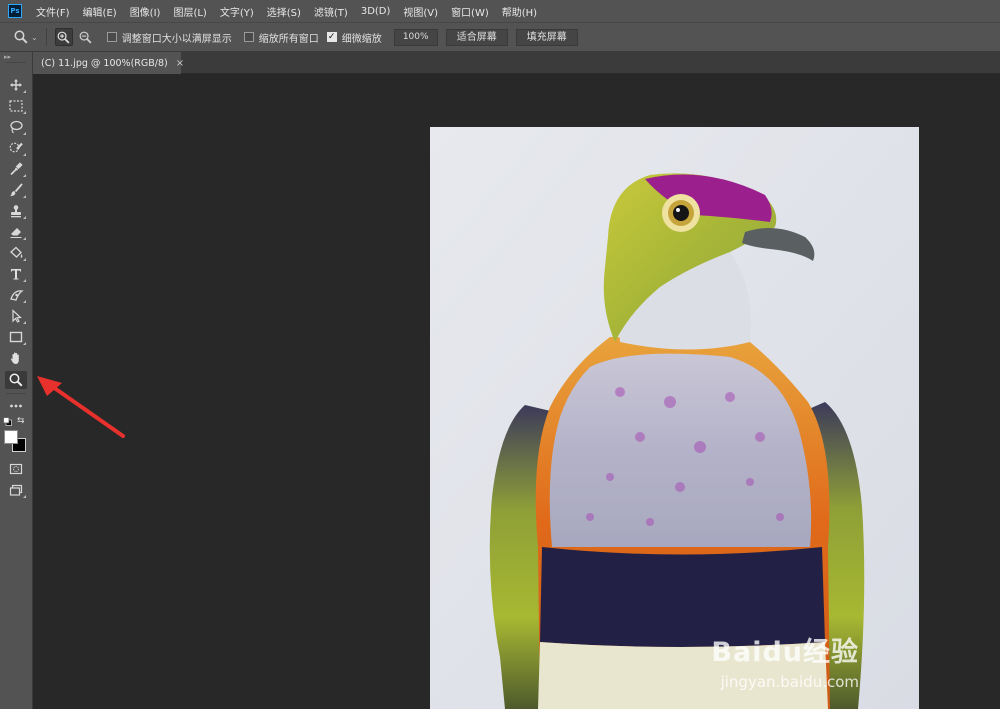  What do you see at coordinates (81, 407) in the screenshot?
I see `annotation-arrow` at bounding box center [81, 407].